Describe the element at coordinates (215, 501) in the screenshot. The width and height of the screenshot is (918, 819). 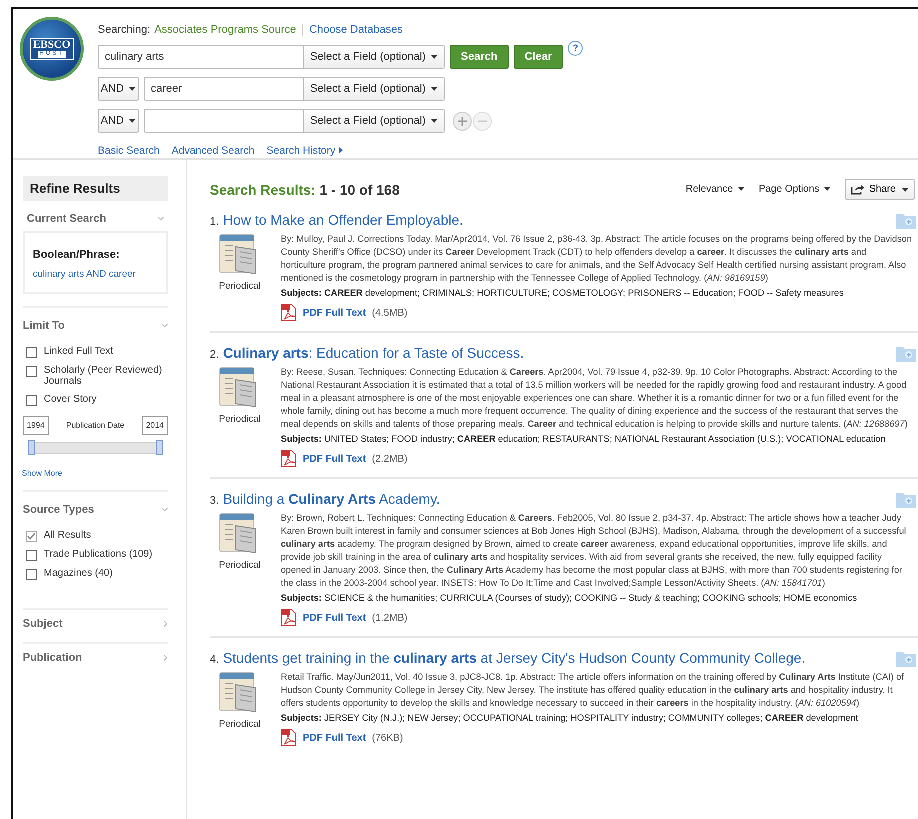
I see `result-number: 3.` at that location.